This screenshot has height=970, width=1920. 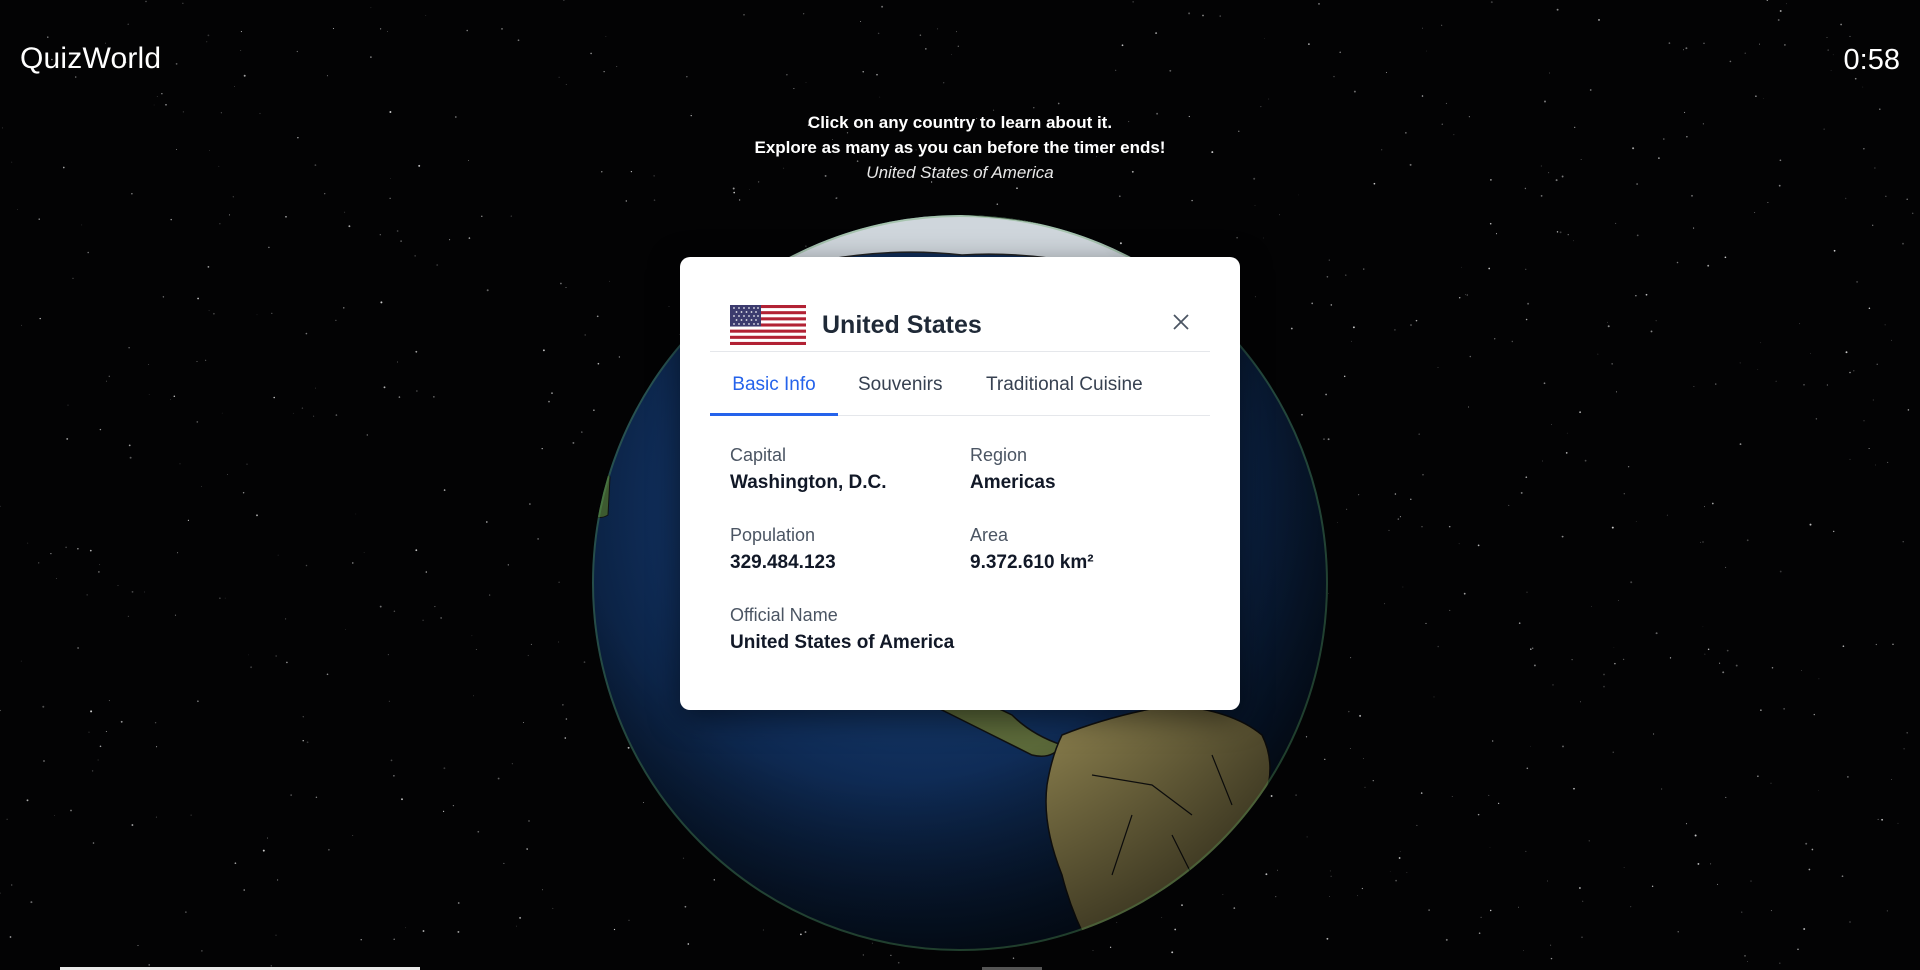 I want to click on hovered-country-label: United States of America, so click(x=960, y=172).